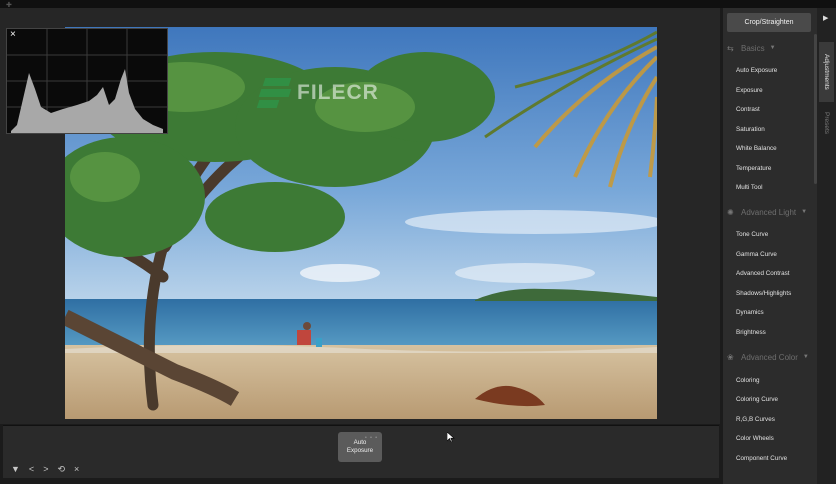  What do you see at coordinates (61, 469) in the screenshot?
I see `reset-icon: ⟲` at bounding box center [61, 469].